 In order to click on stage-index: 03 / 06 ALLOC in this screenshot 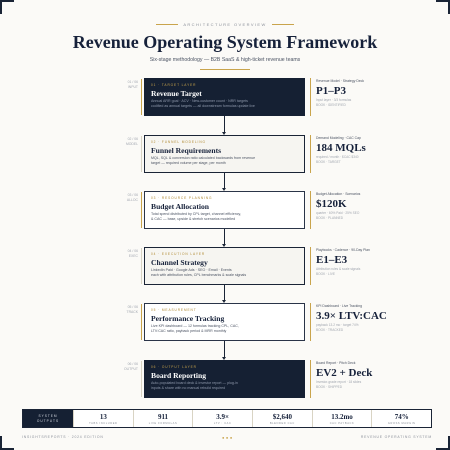, I will do `click(128, 197)`.